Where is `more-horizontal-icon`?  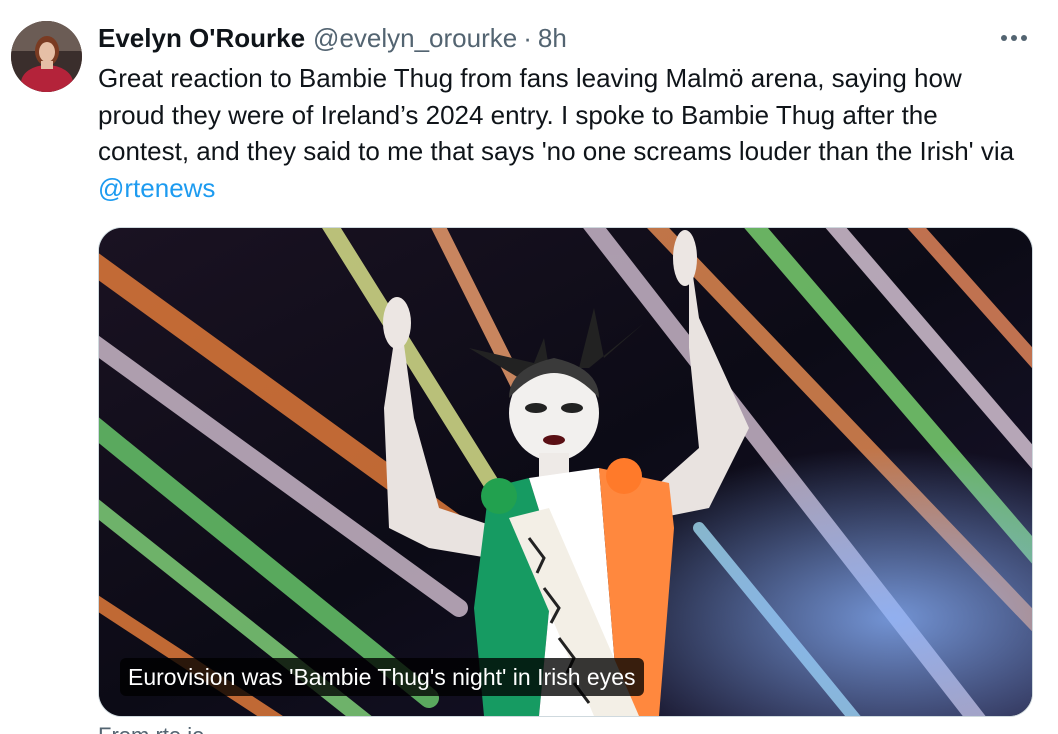
more-horizontal-icon is located at coordinates (1014, 38).